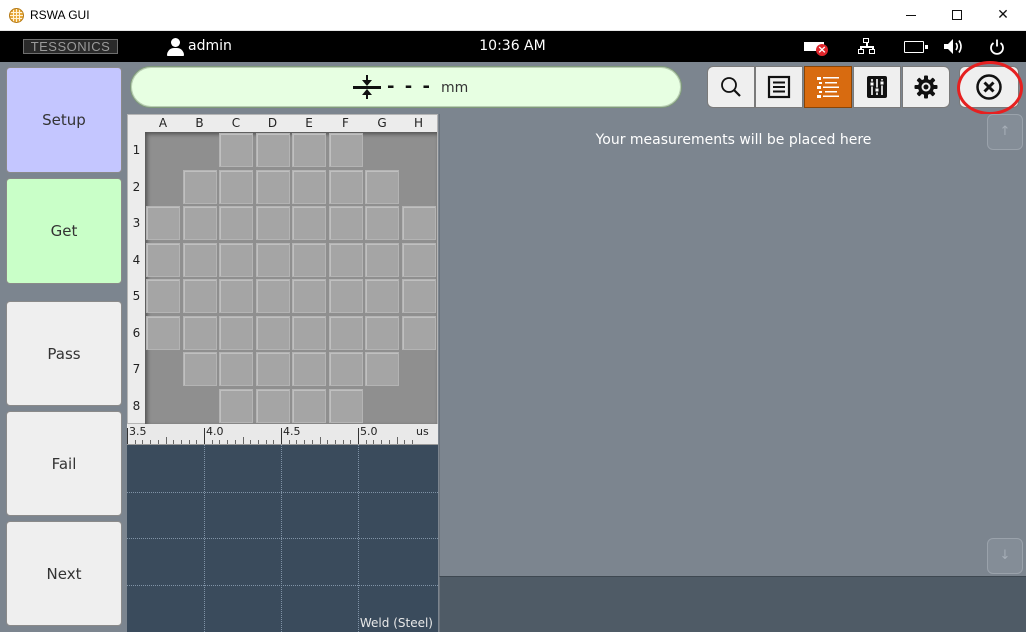  I want to click on grid-cell-H6, so click(418, 332).